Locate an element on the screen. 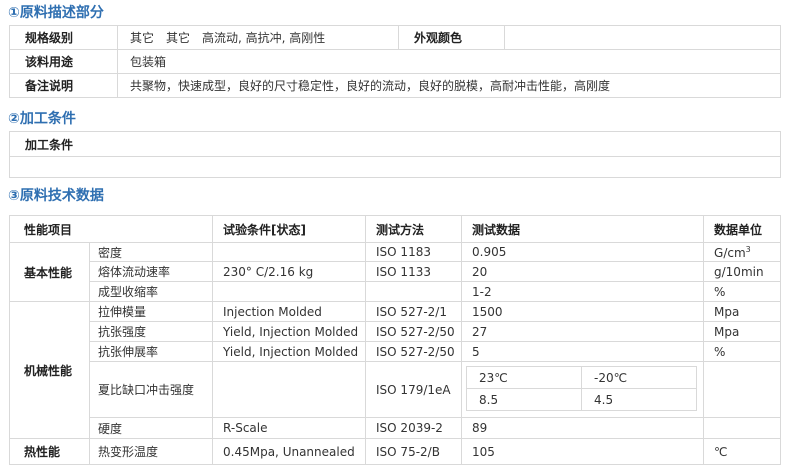  spec-level-label: 规格级别 is located at coordinates (63, 37).